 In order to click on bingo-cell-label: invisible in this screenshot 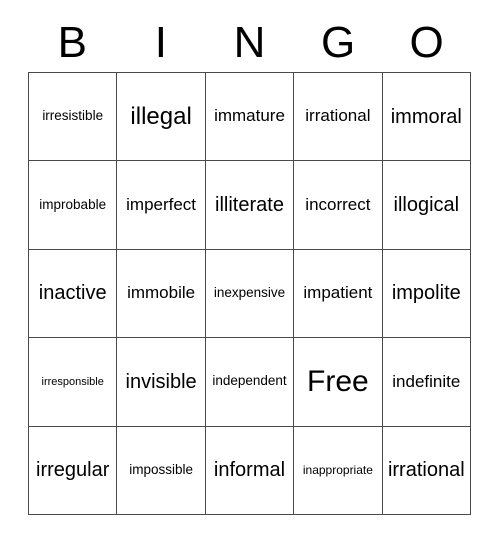, I will do `click(161, 381)`.